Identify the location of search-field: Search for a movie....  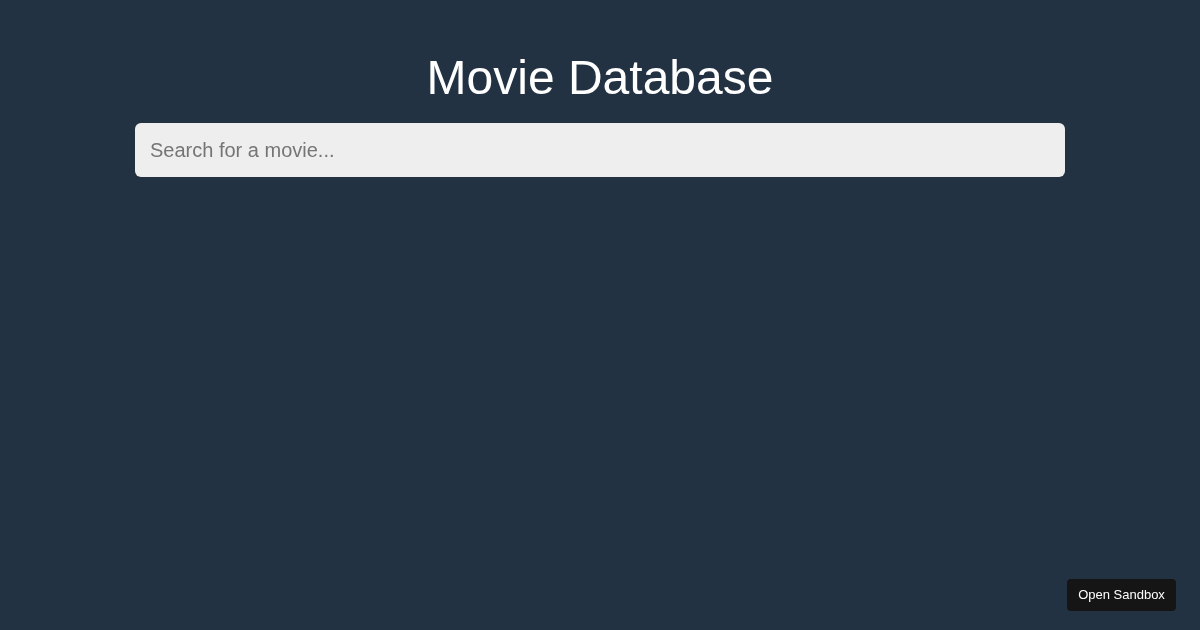
(600, 150).